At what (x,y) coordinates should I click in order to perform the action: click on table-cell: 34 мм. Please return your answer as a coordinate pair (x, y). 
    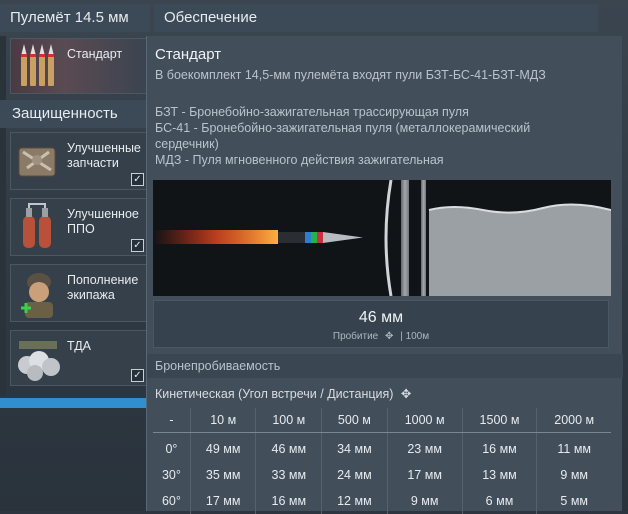
    Looking at the image, I should click on (354, 447).